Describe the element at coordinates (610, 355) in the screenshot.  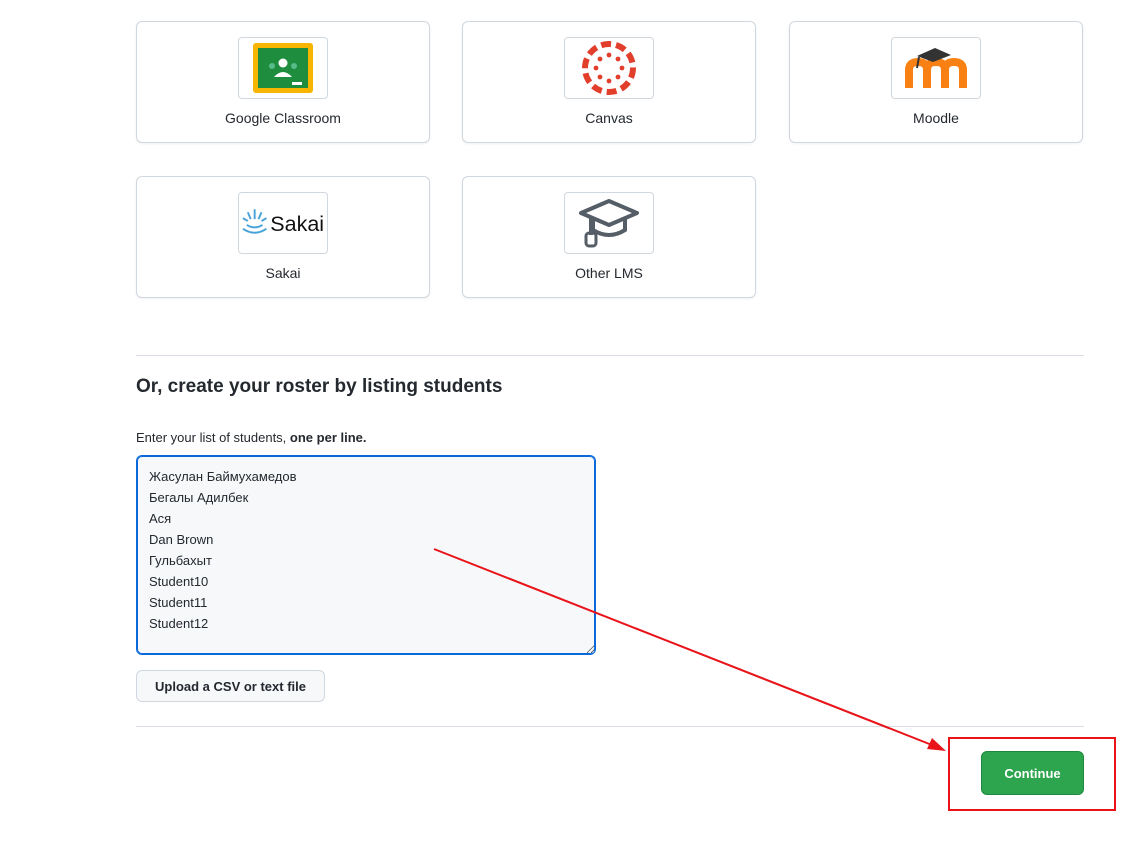
I see `section-divider` at that location.